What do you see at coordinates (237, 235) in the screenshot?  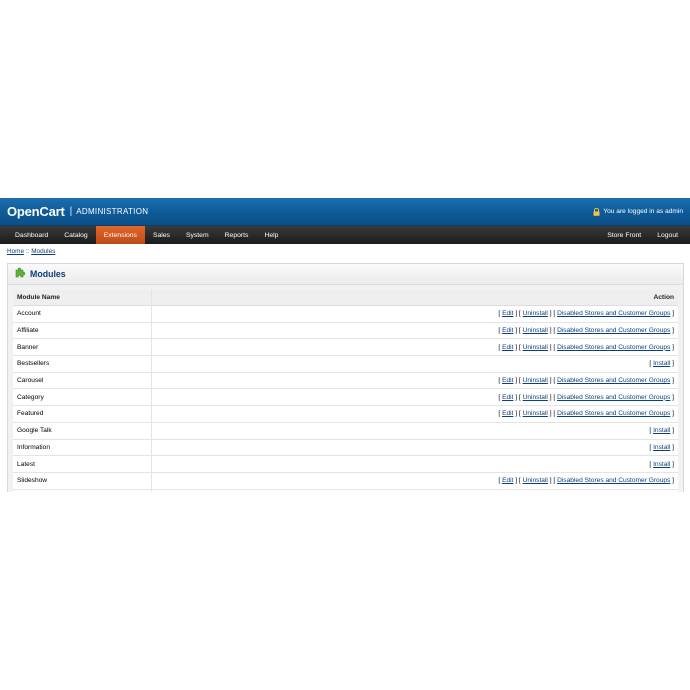 I see `menu-reports: Reports` at bounding box center [237, 235].